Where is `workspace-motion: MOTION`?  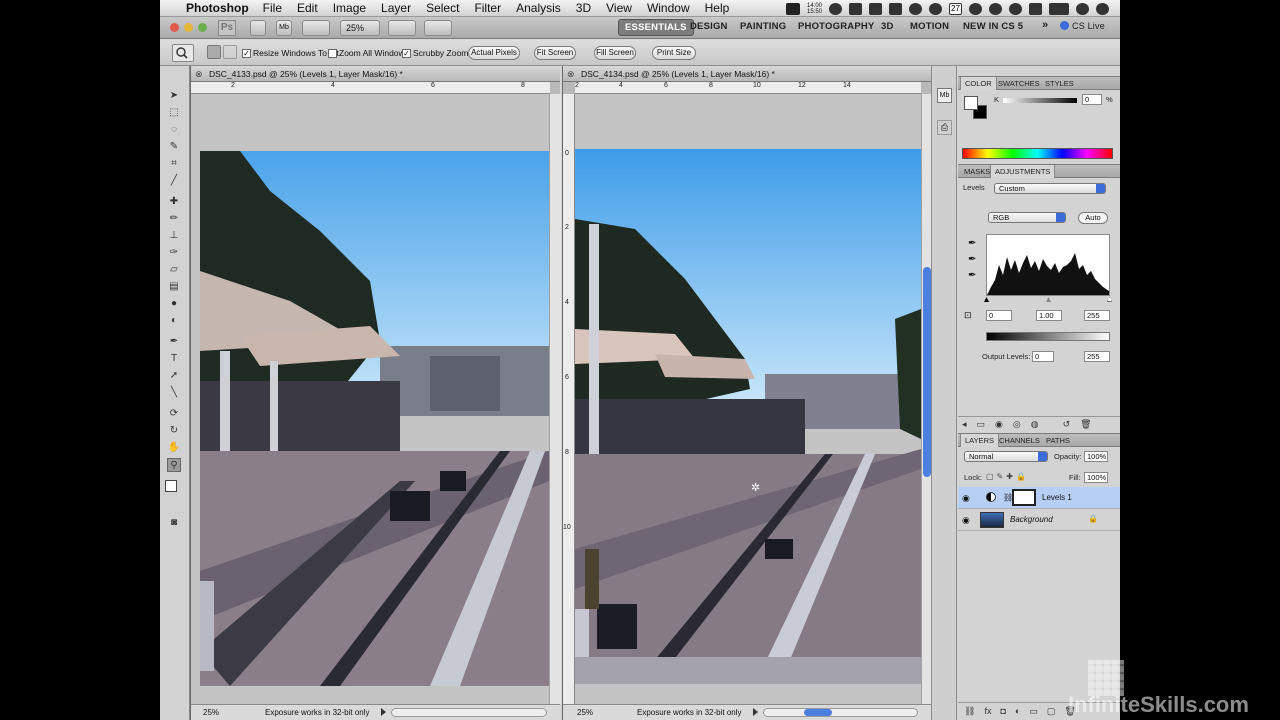
workspace-motion: MOTION is located at coordinates (929, 26).